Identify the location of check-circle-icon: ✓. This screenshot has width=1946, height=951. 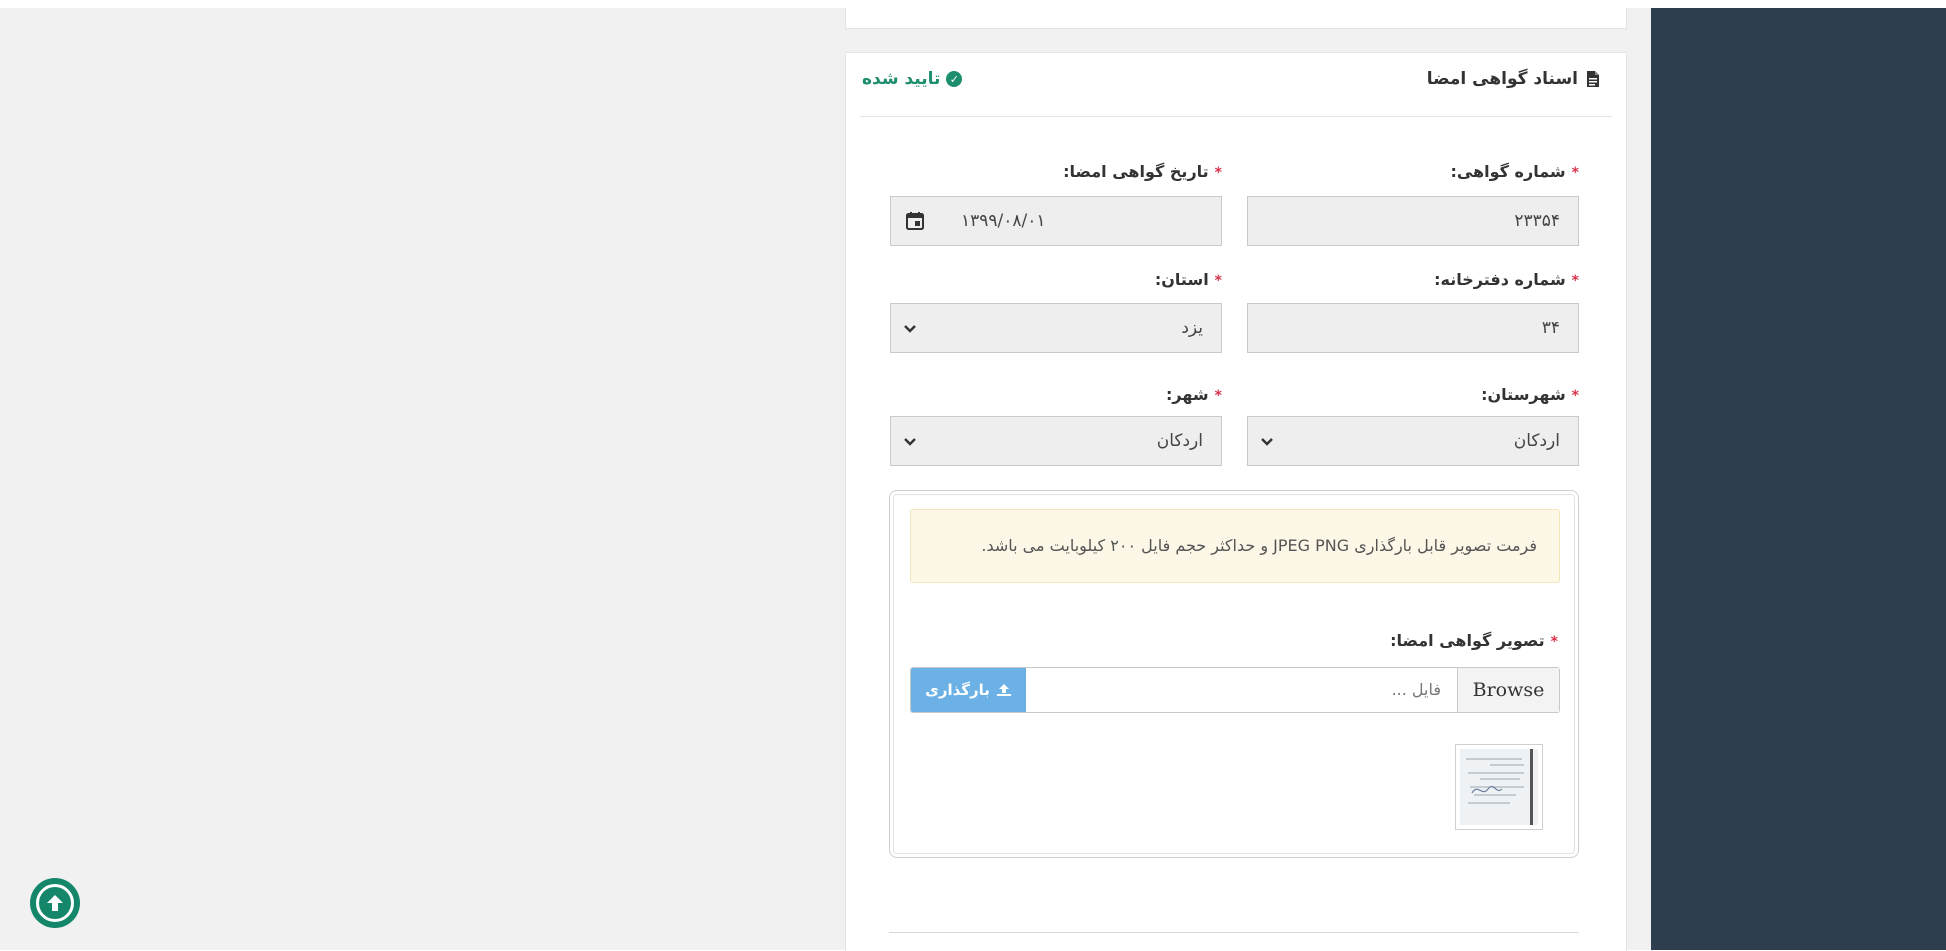
(954, 79).